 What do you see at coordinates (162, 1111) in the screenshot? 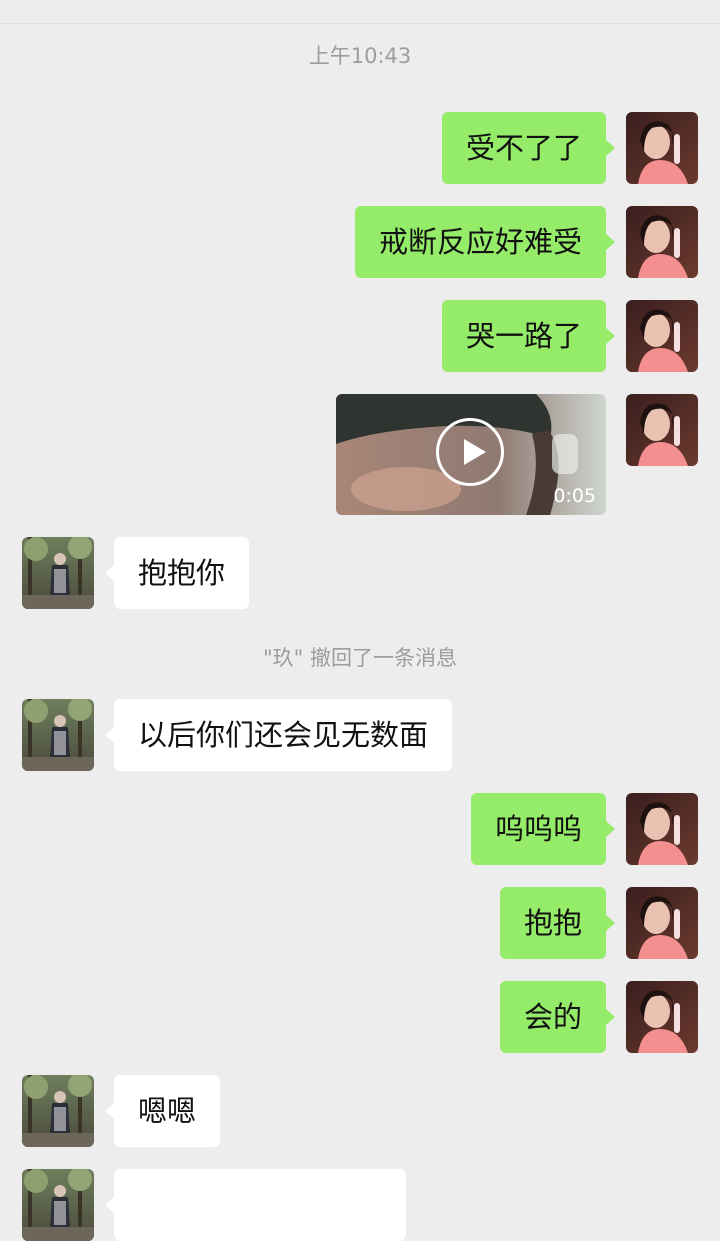
I see `message-bubble: 嗯嗯` at bounding box center [162, 1111].